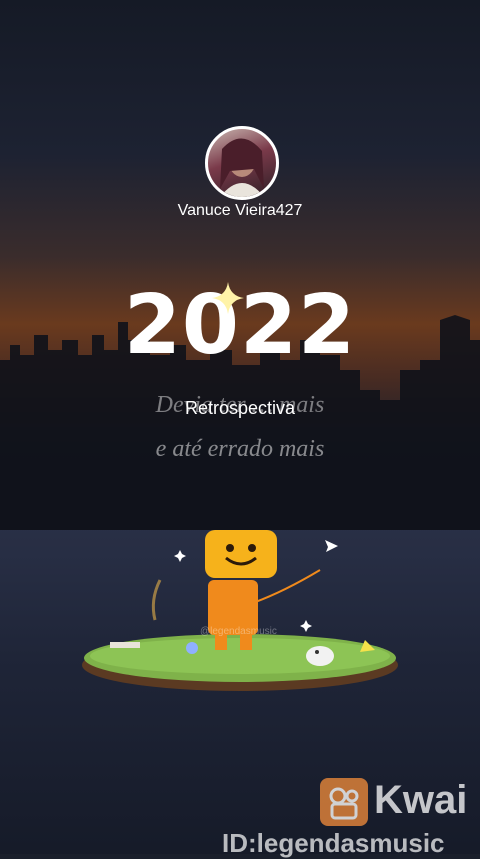  I want to click on lyric-line-2: e até errado mais, so click(240, 449).